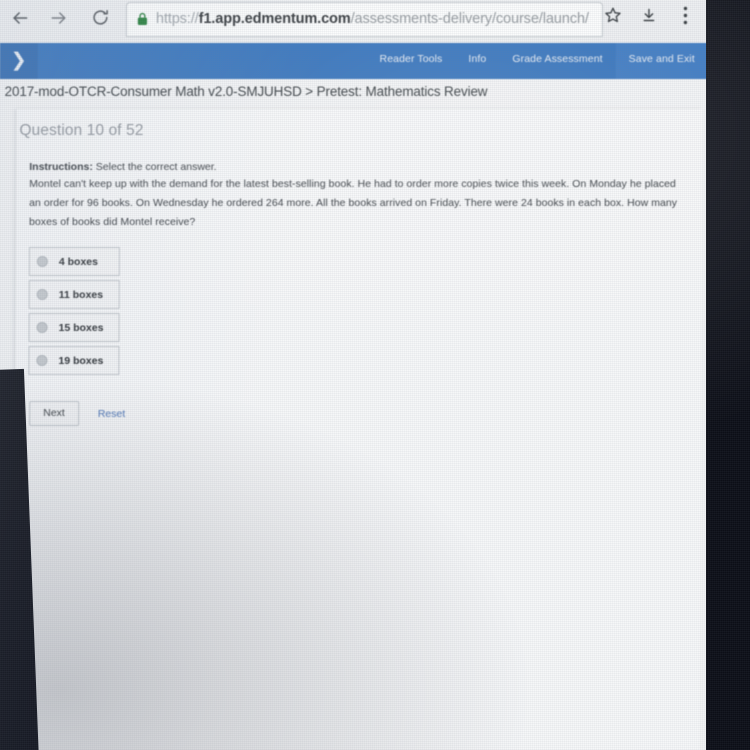  I want to click on reset-link: Reset, so click(111, 414).